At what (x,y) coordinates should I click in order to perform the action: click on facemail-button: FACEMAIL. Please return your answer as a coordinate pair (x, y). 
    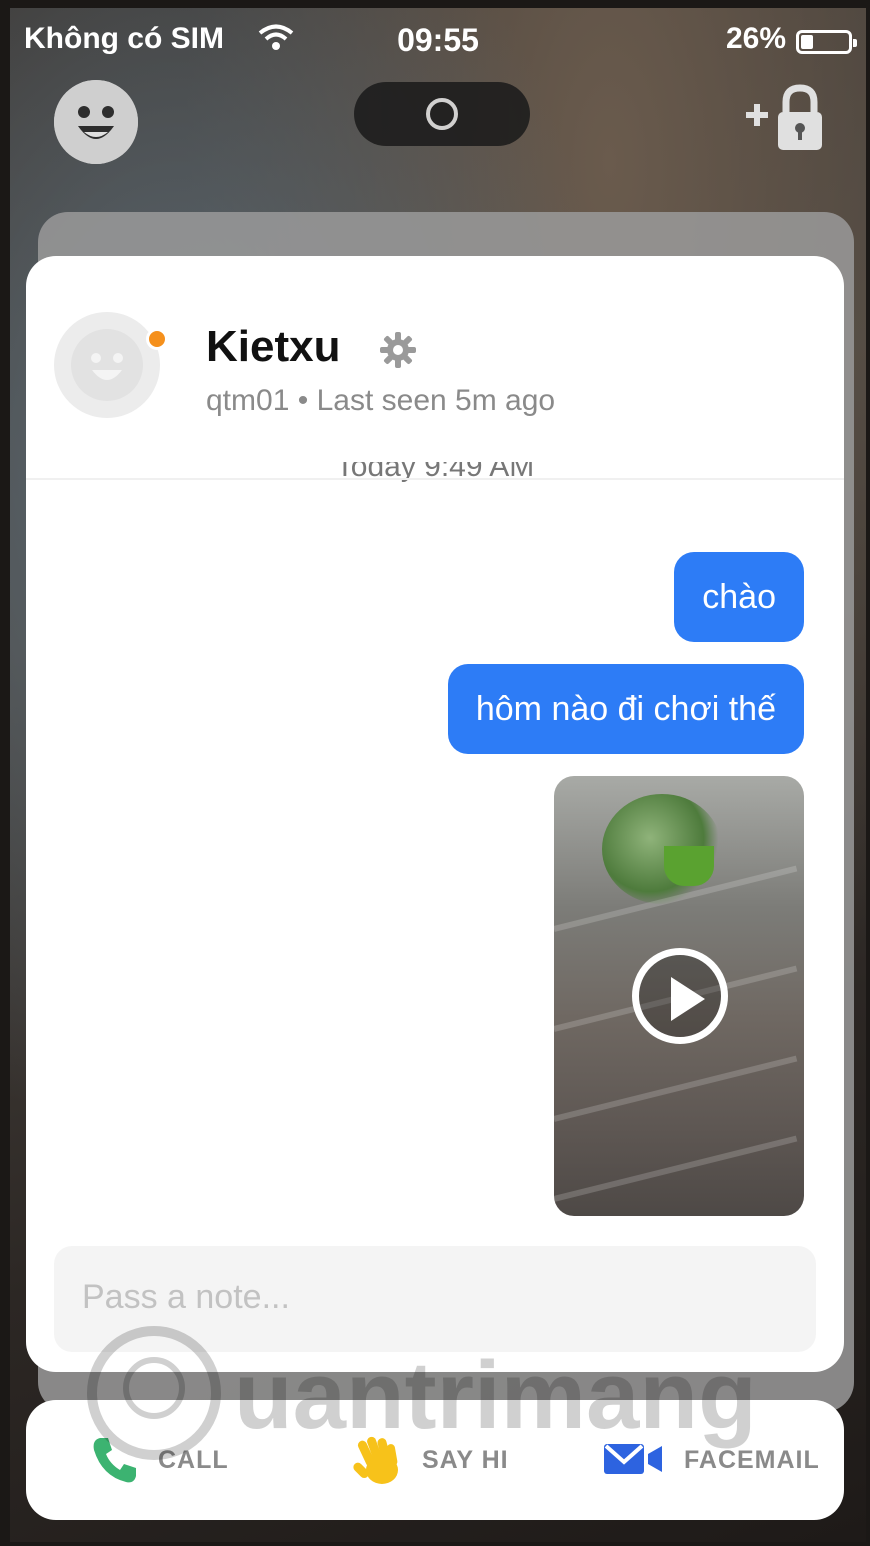
    Looking at the image, I should click on (710, 1460).